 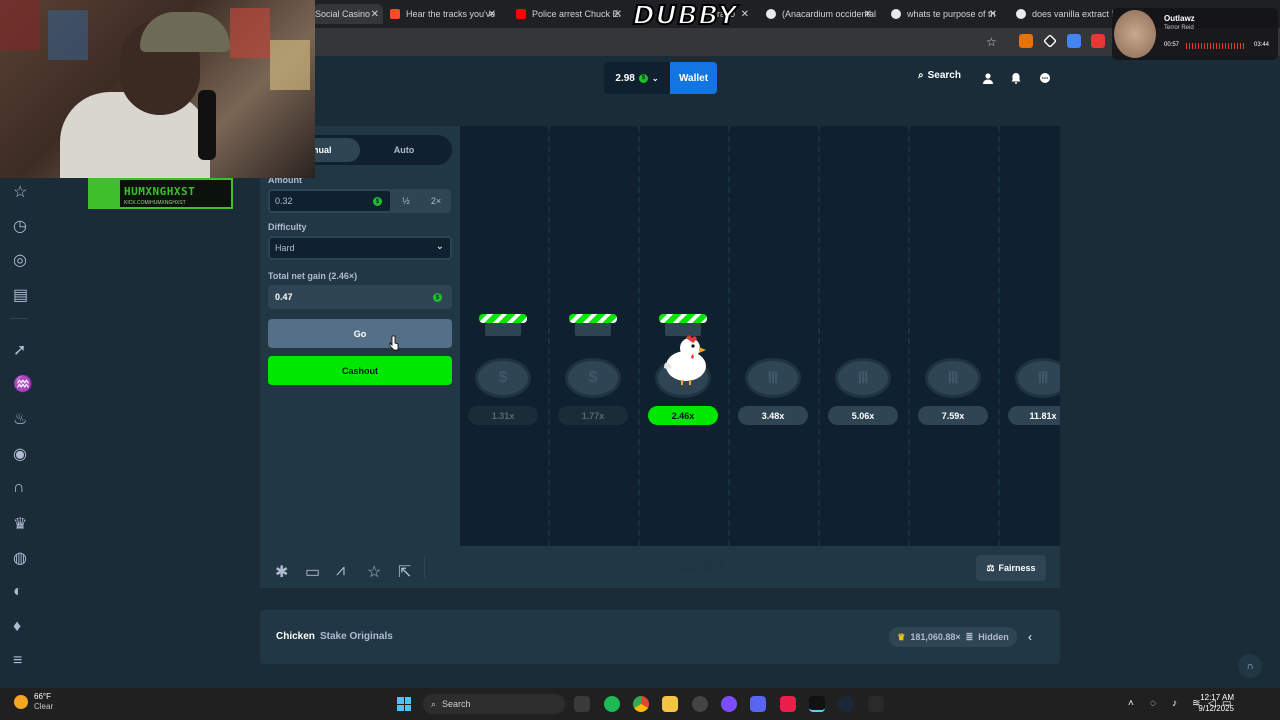 What do you see at coordinates (444, 14) in the screenshot?
I see `tab-hear-tracks: Hear the tracks you've ✕` at bounding box center [444, 14].